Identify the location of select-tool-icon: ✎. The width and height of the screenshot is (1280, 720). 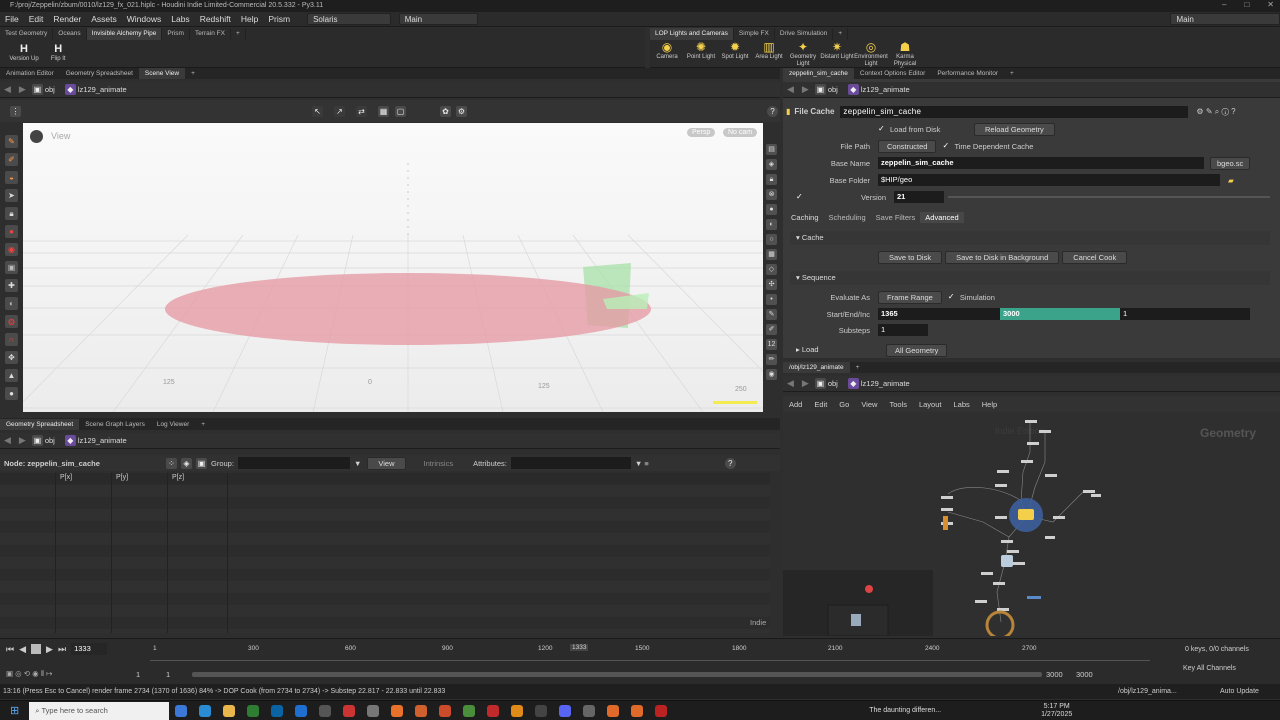
(11, 141).